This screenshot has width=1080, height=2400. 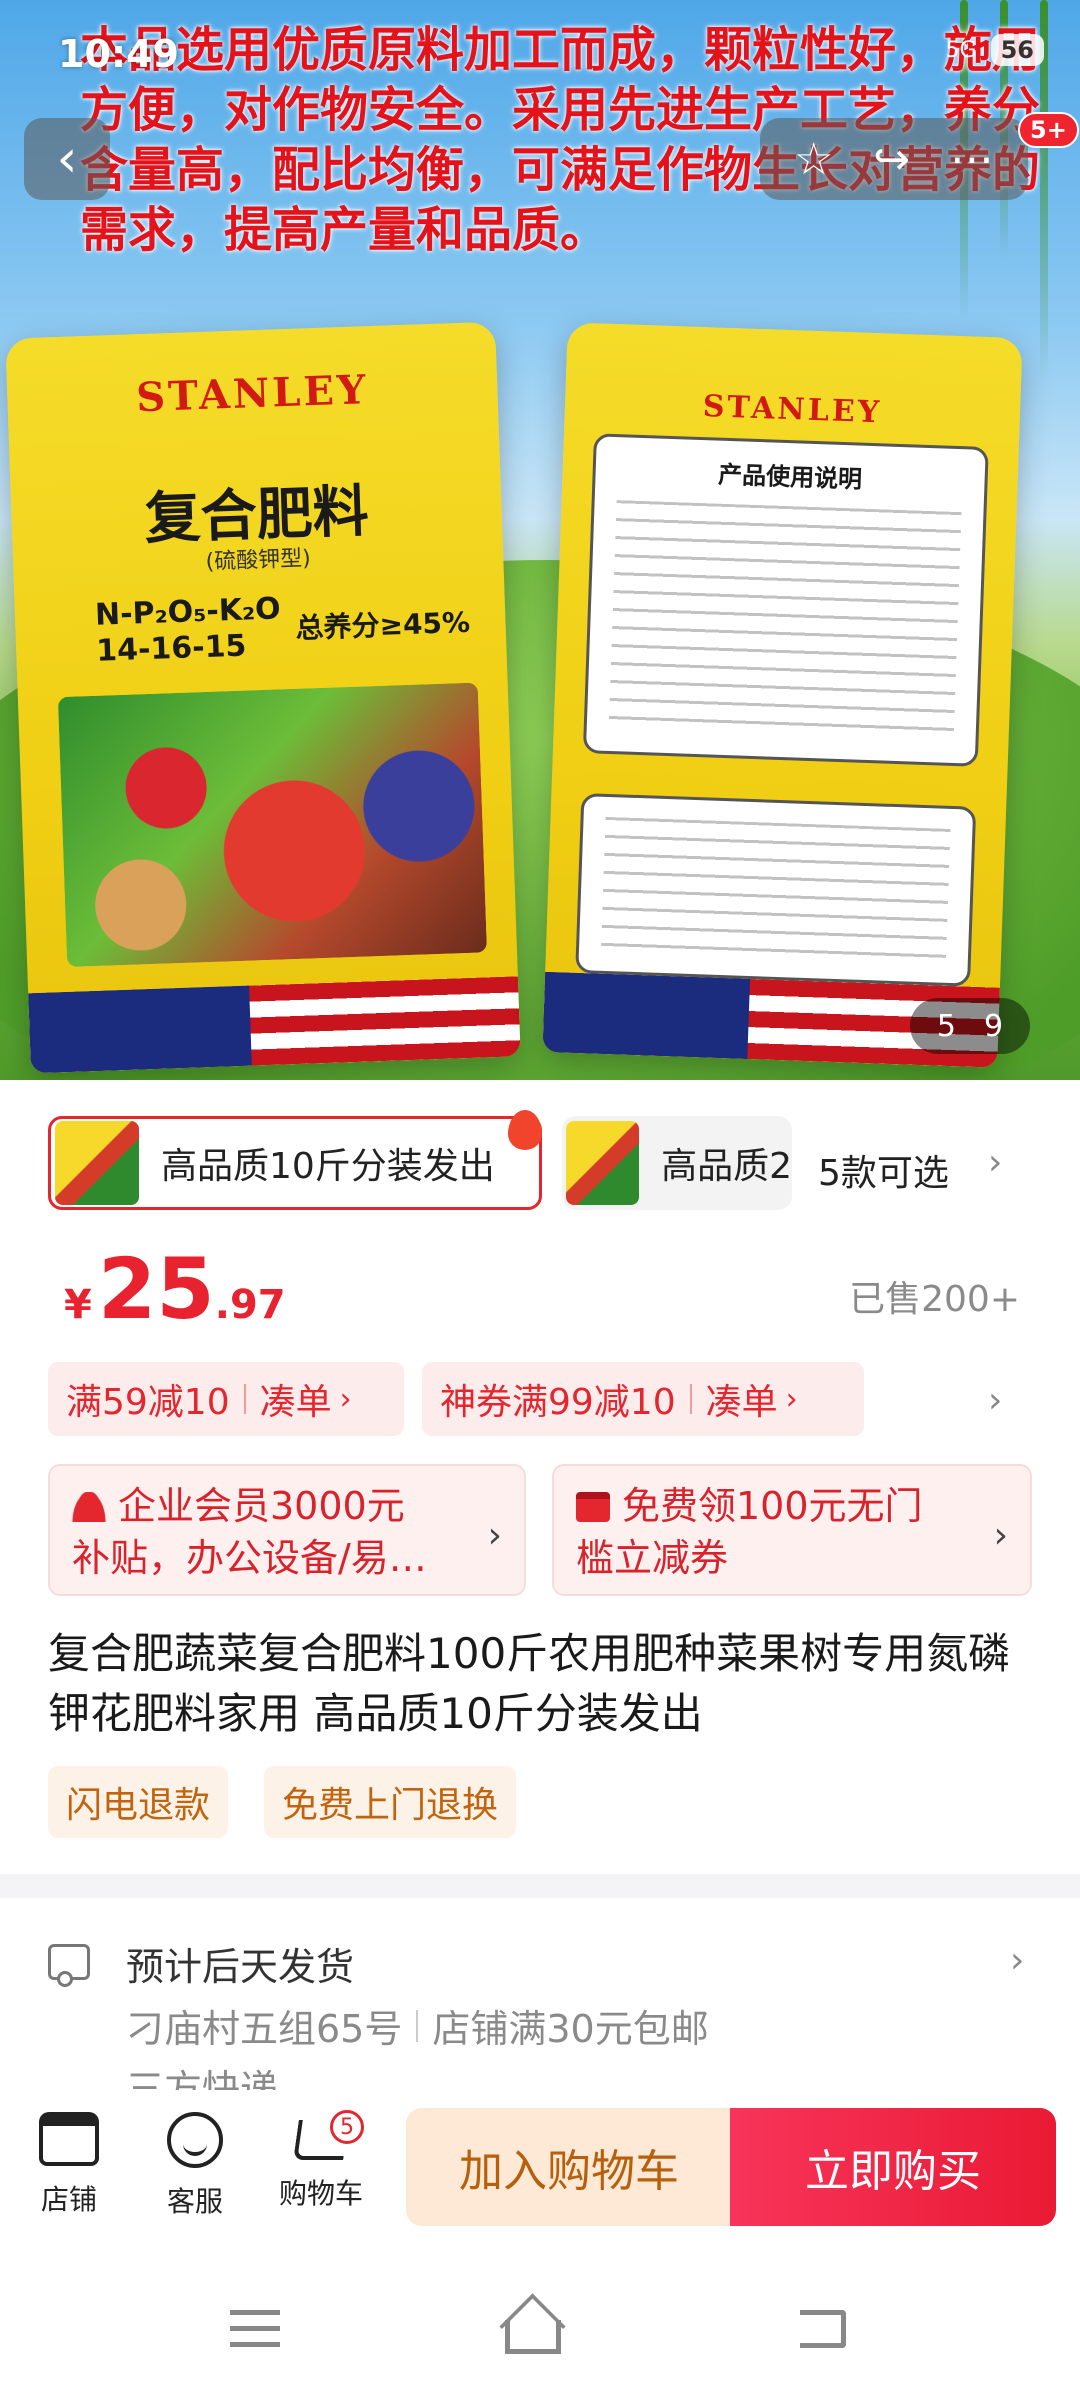 What do you see at coordinates (540, 50) in the screenshot?
I see `status-bar: 10:49 5G 56` at bounding box center [540, 50].